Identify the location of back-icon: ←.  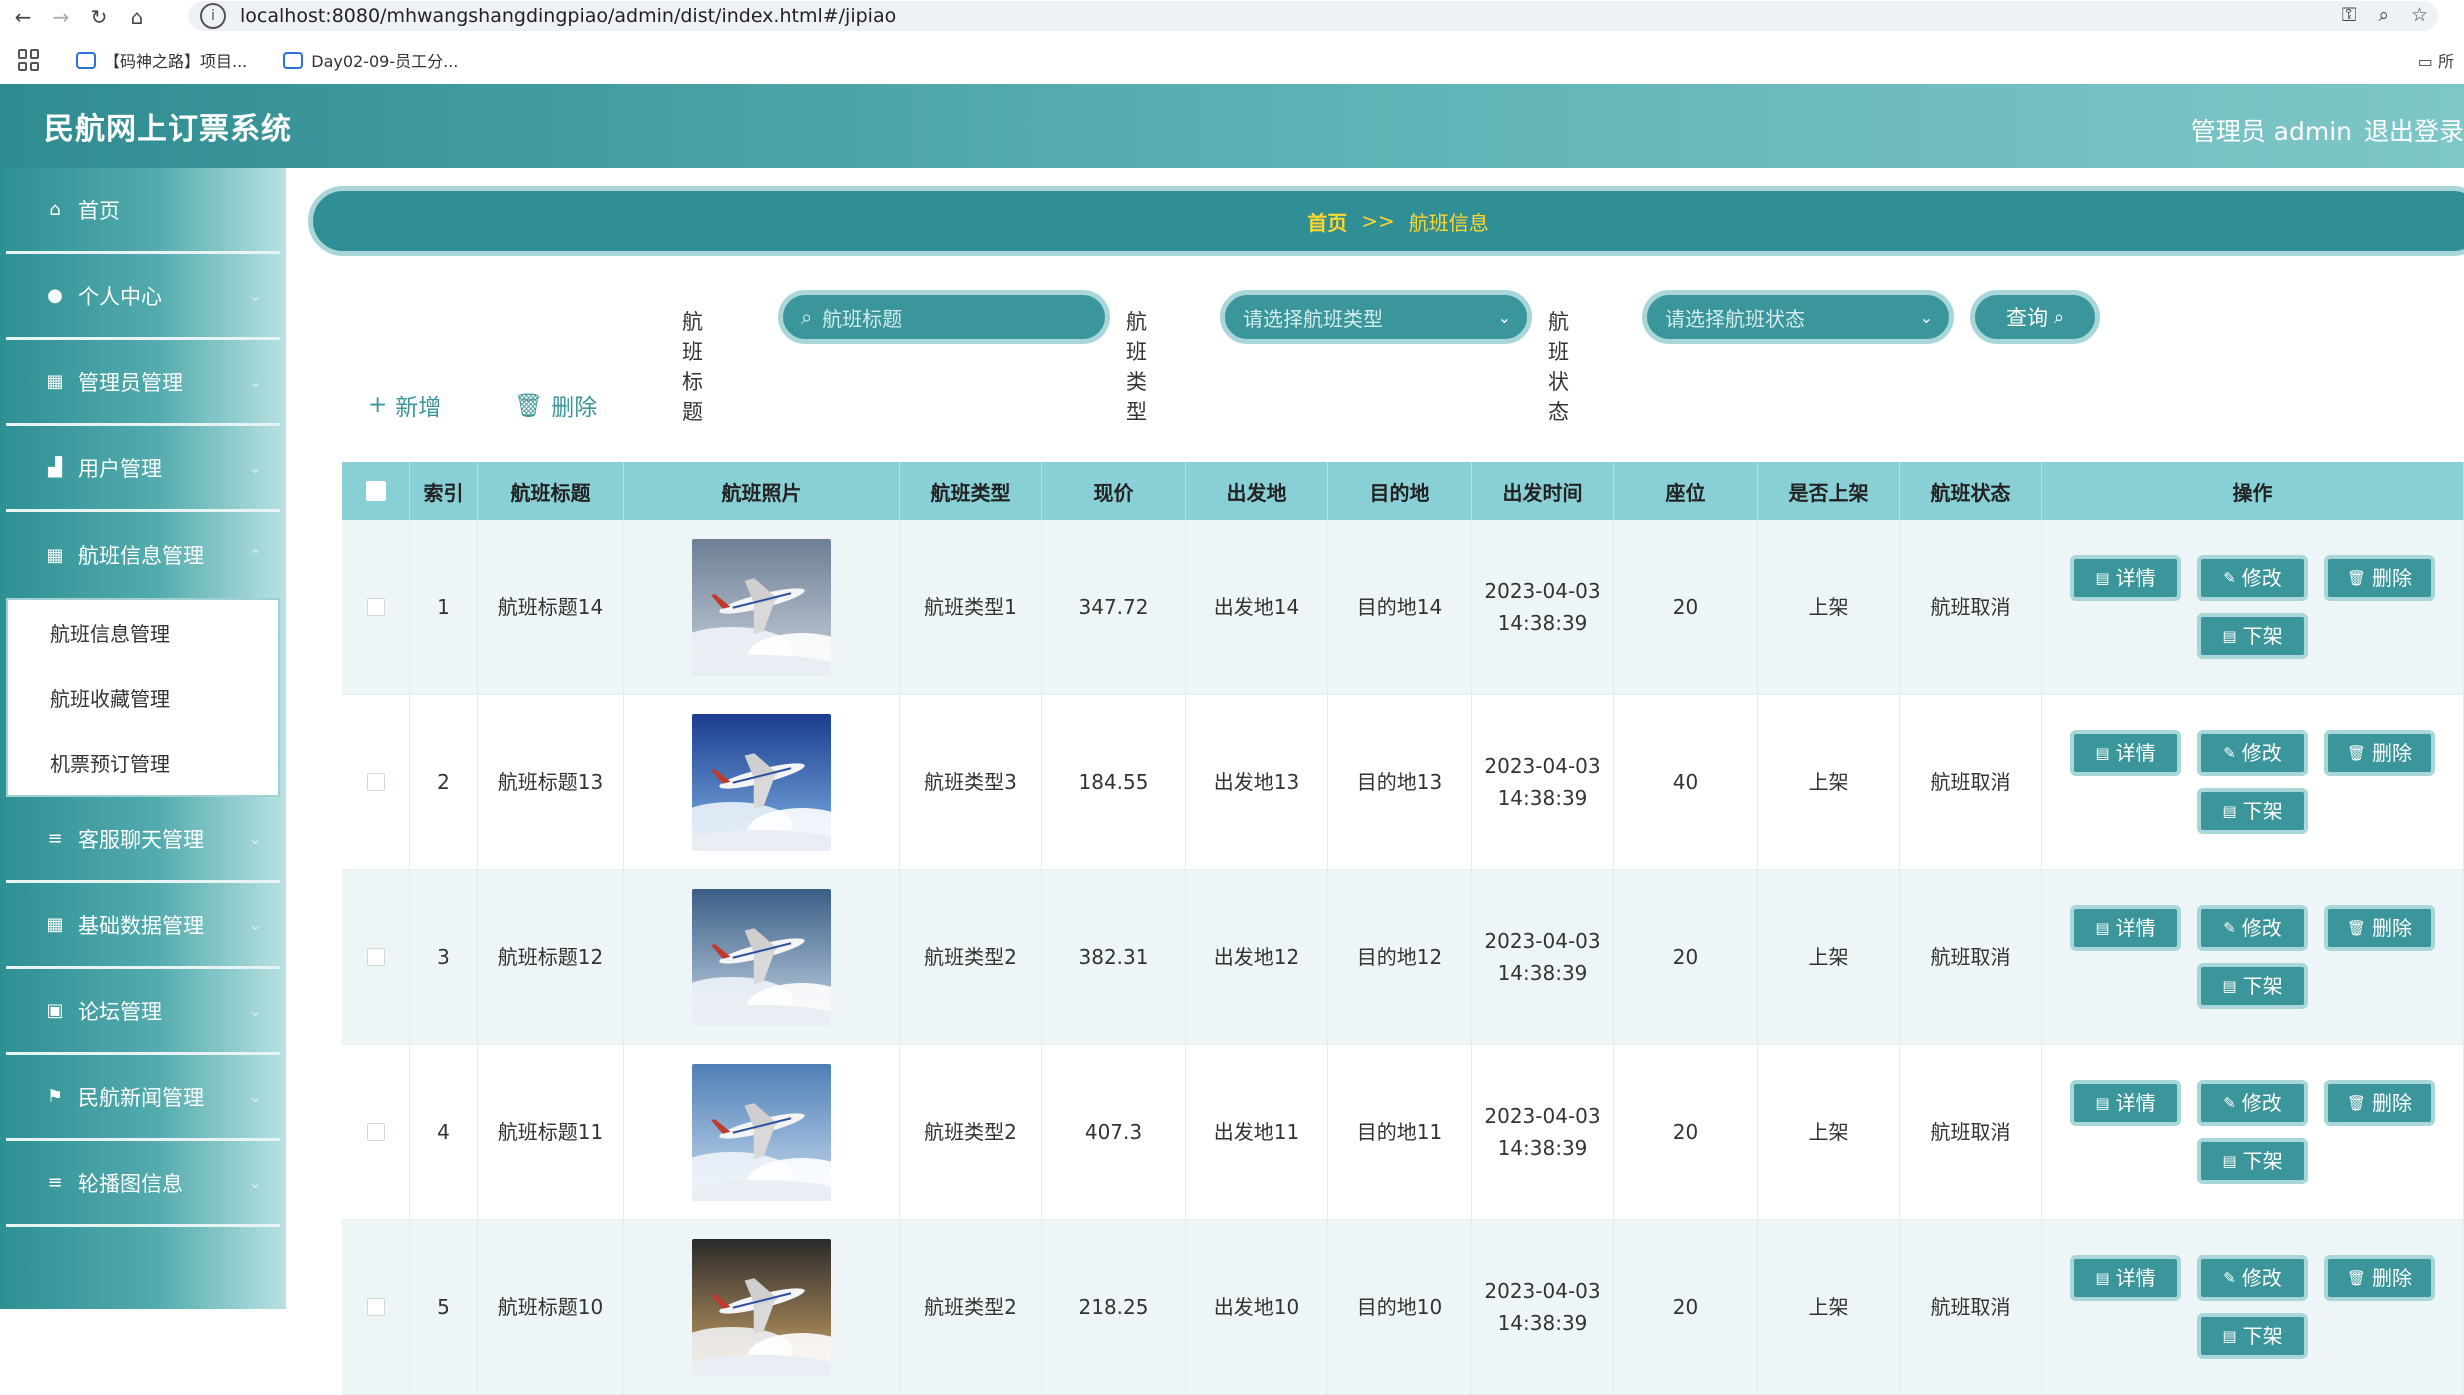
(23, 17).